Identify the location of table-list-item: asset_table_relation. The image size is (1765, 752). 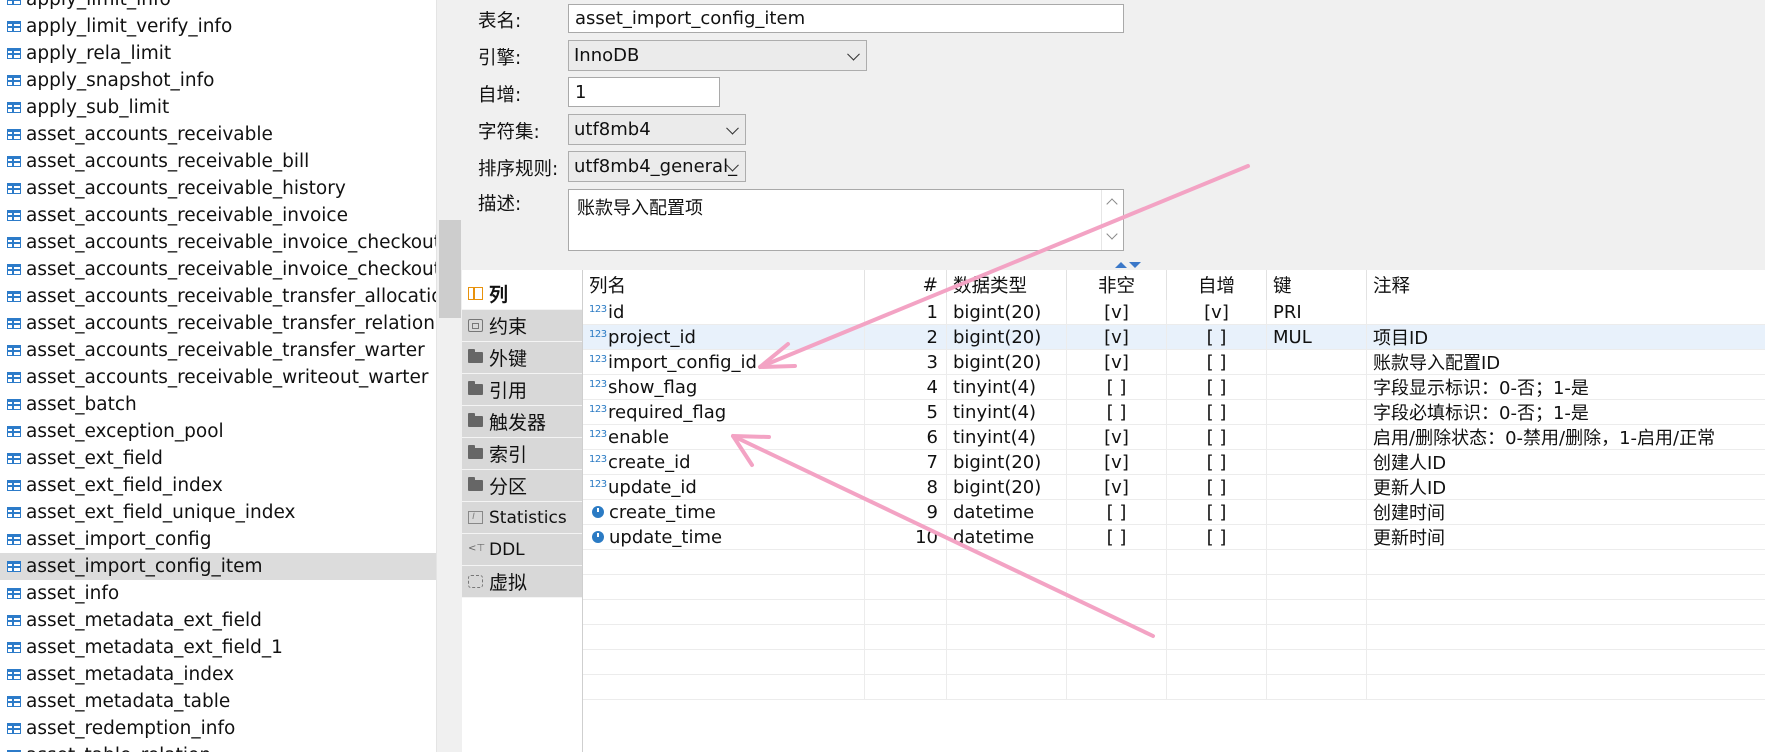
(218, 747).